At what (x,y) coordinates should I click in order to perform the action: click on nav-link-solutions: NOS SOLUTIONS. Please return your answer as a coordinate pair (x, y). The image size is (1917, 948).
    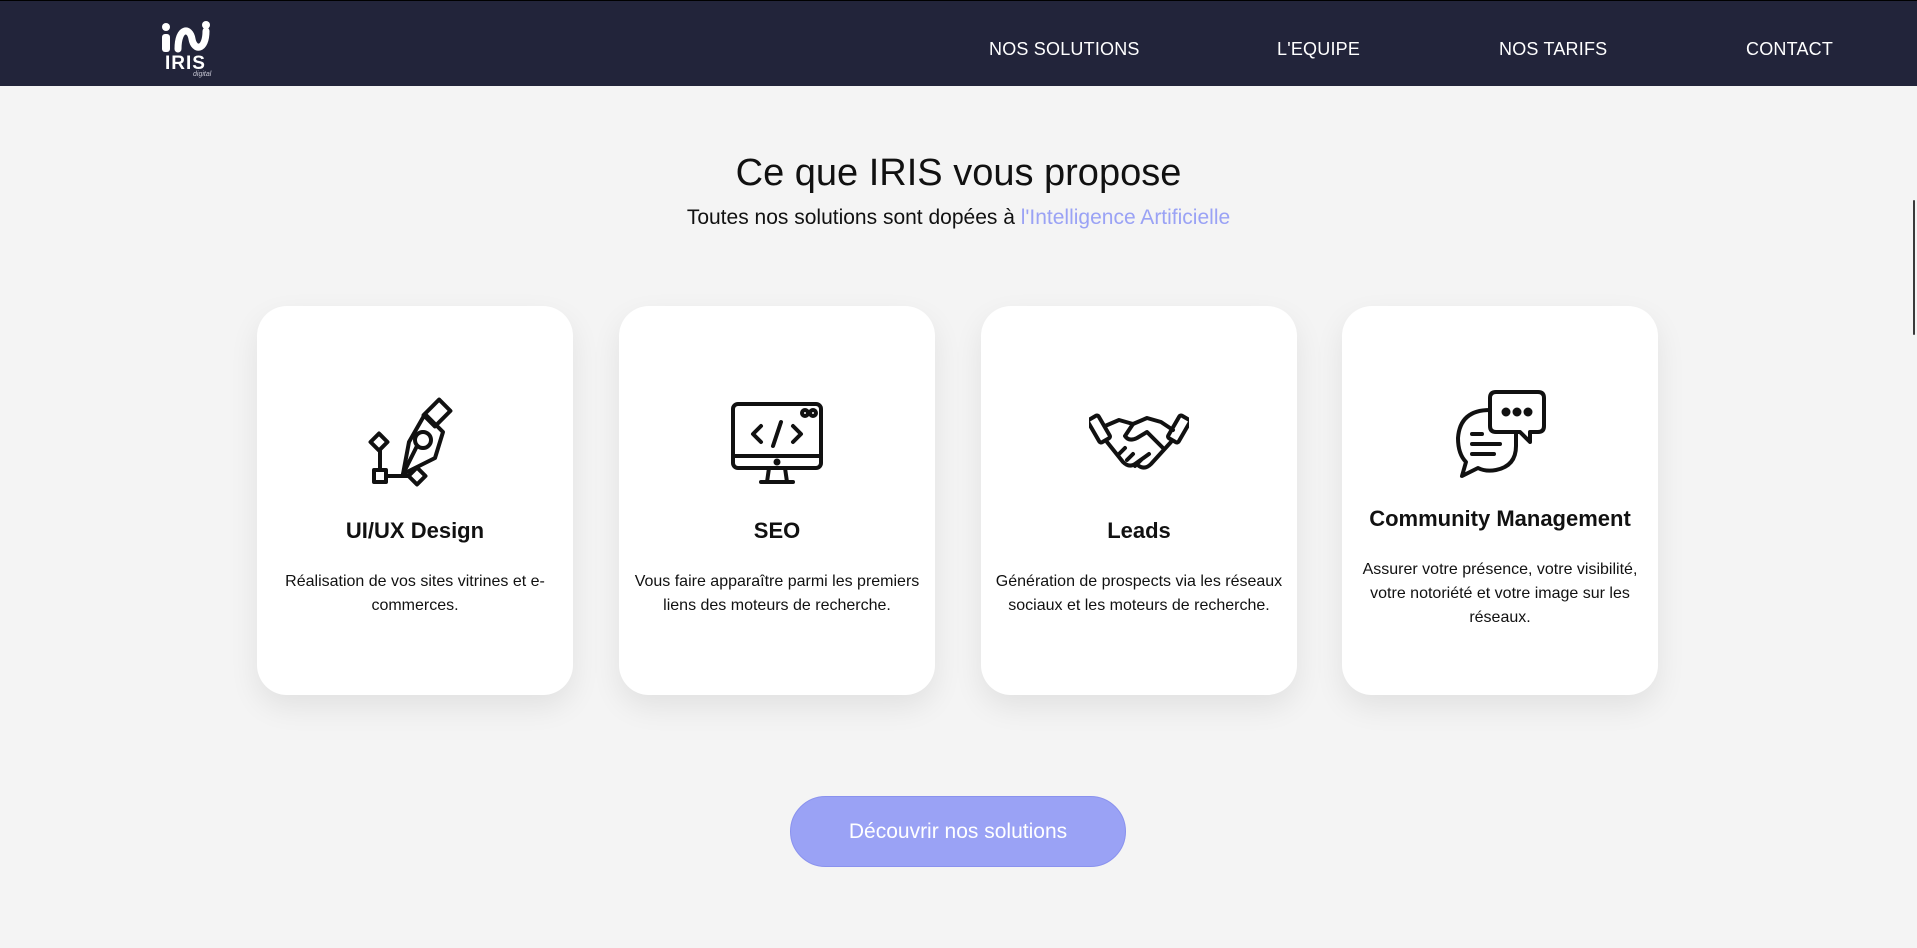
    Looking at the image, I should click on (1064, 49).